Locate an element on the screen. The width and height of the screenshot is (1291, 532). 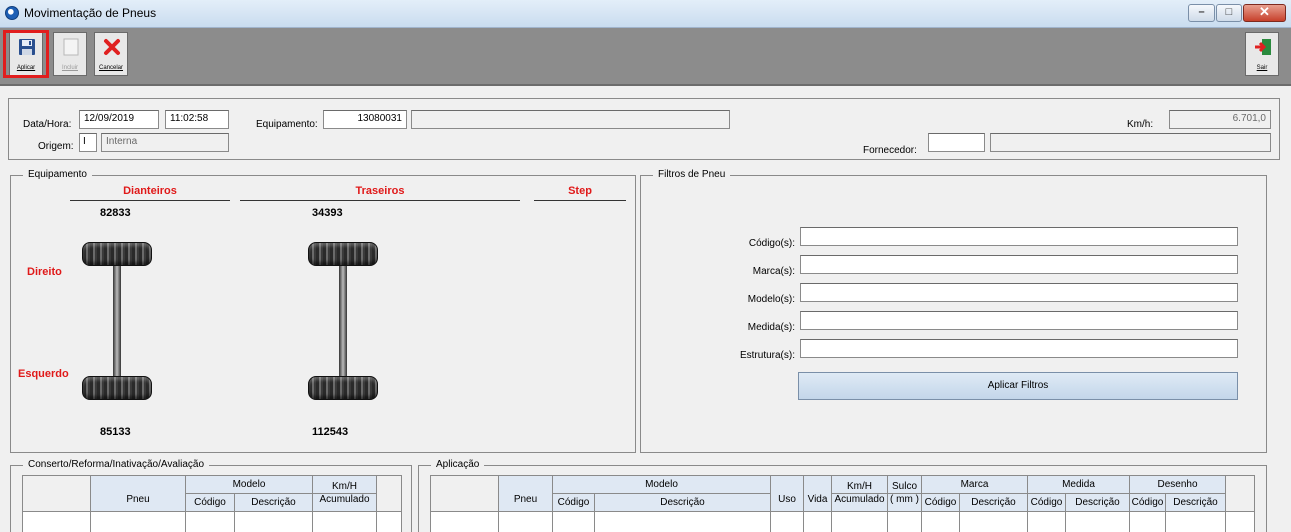
cancelar-button: Cancelar is located at coordinates (111, 54).